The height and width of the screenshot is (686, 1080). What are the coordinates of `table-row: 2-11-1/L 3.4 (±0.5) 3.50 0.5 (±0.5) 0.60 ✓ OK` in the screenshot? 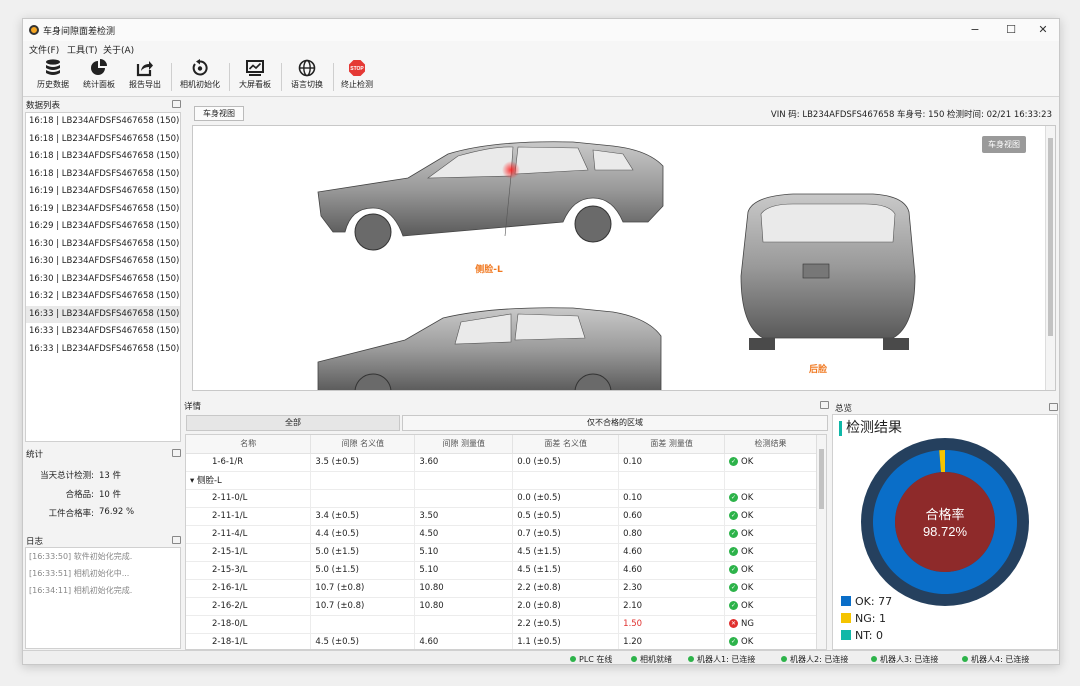 It's located at (501, 516).